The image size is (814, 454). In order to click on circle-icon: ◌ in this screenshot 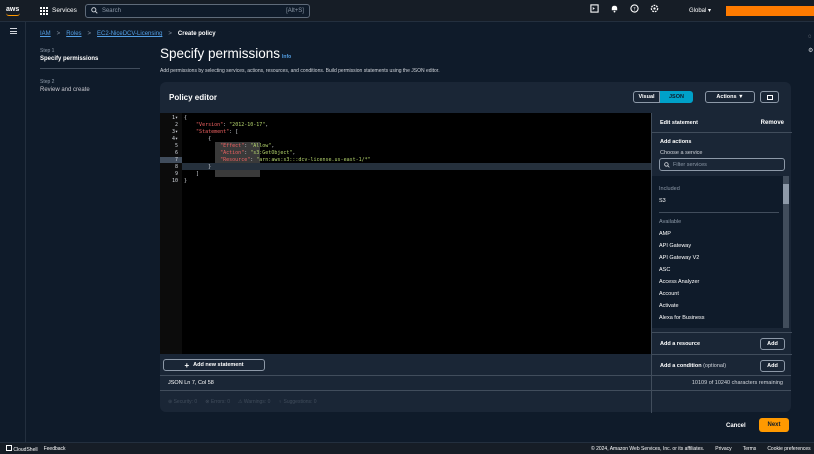, I will do `click(810, 37)`.